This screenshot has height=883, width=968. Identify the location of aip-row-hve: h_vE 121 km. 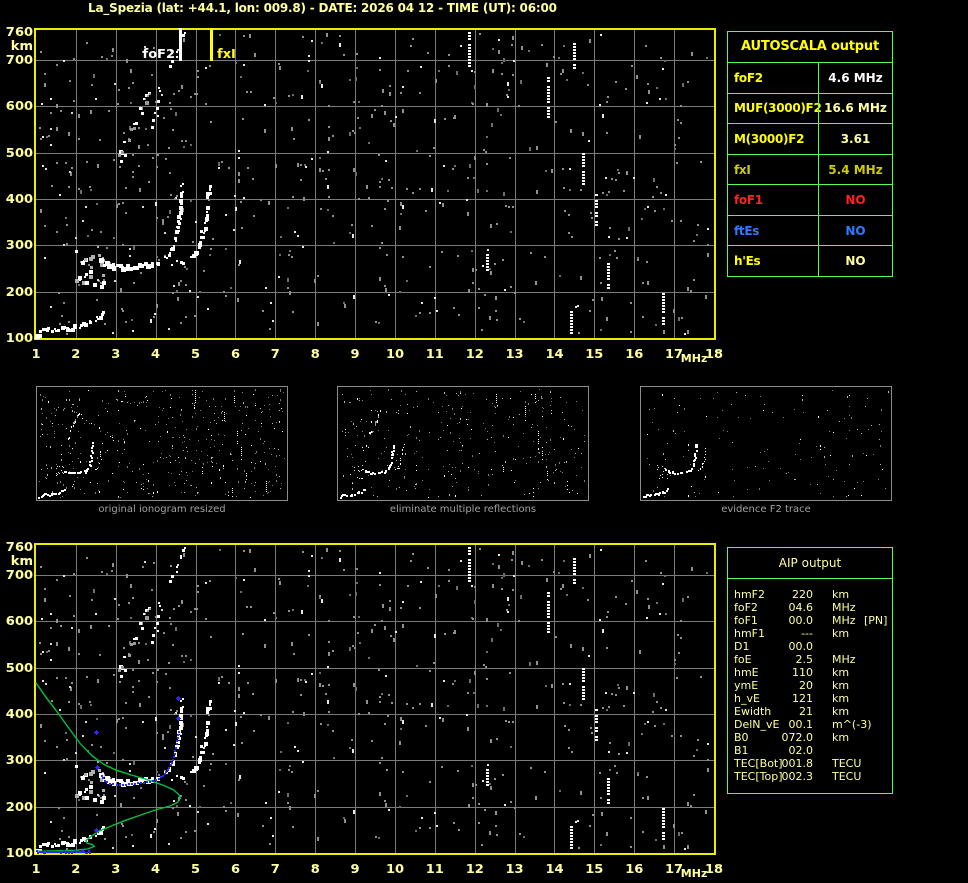
(810, 698).